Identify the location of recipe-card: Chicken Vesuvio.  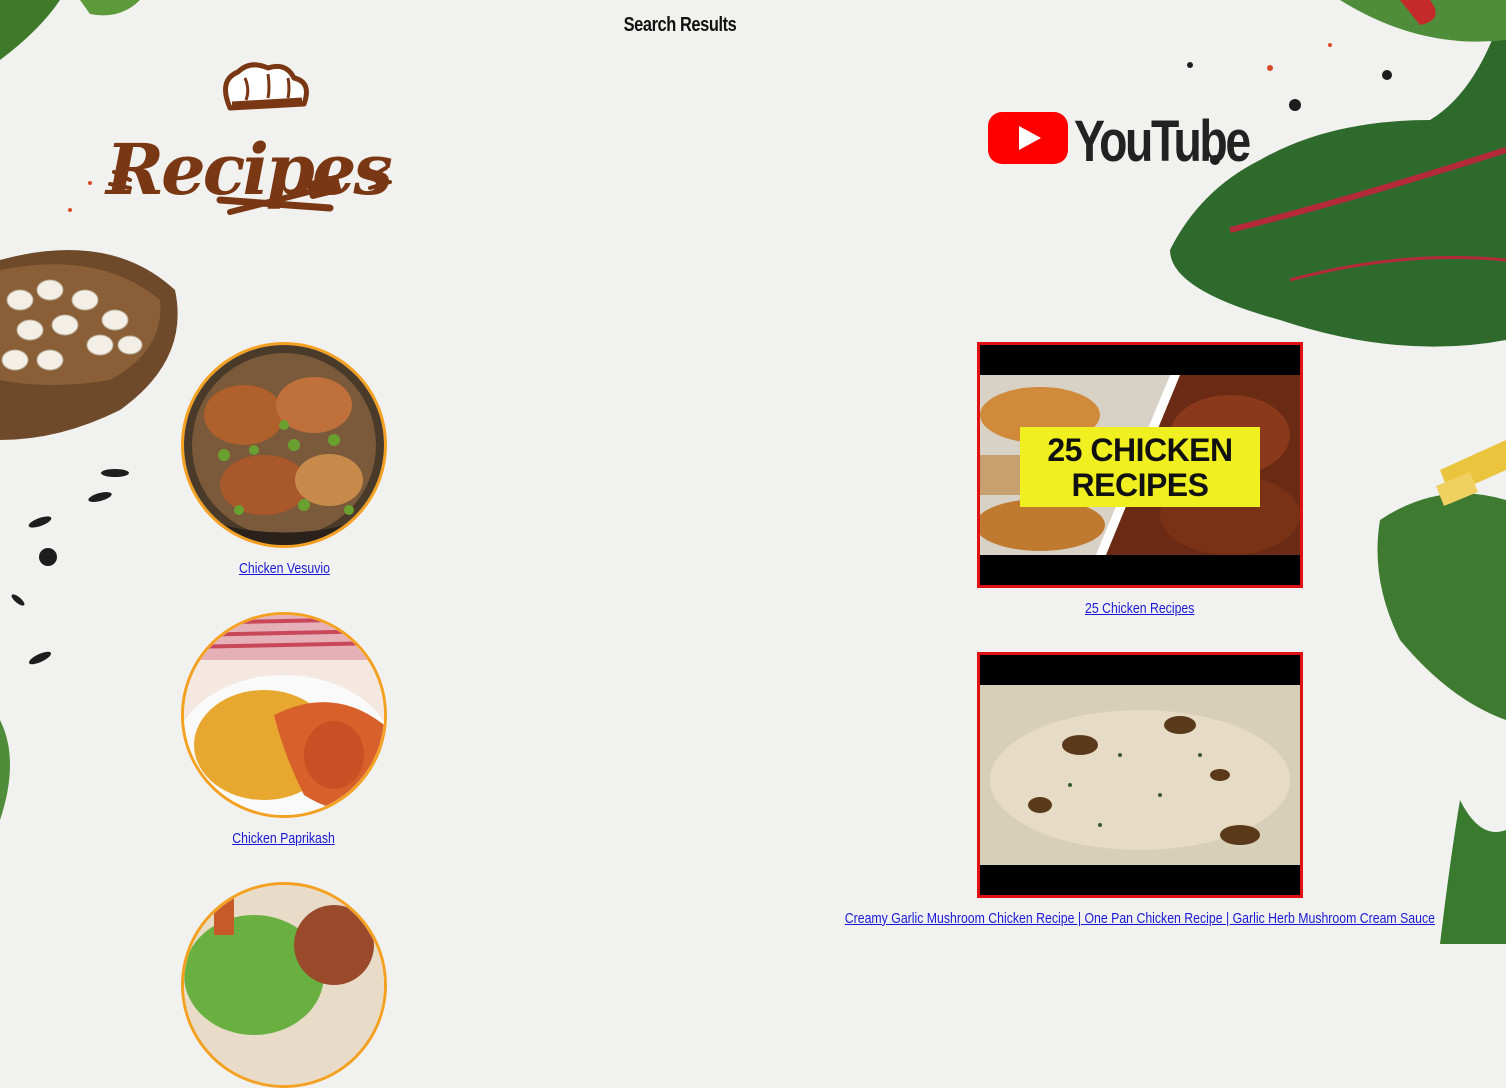
(284, 460).